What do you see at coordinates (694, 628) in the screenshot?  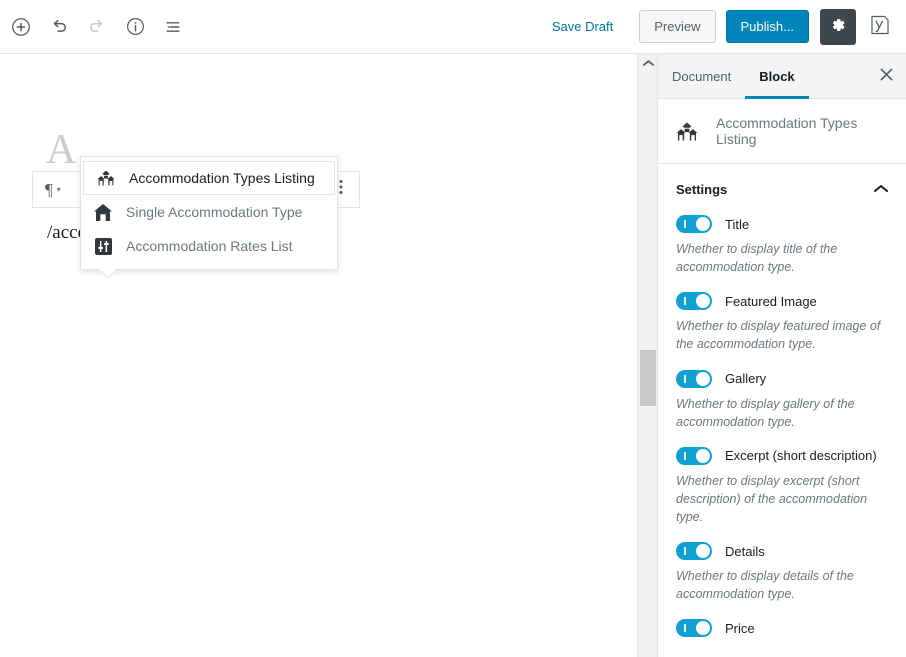 I see `toggle-price` at bounding box center [694, 628].